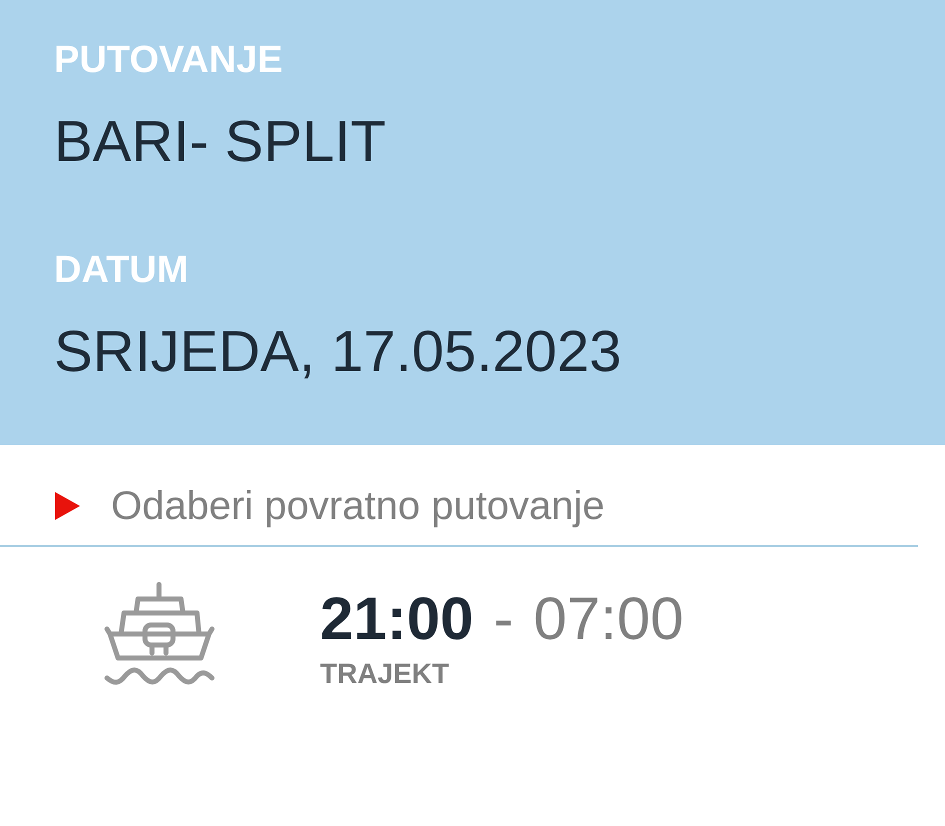 This screenshot has width=945, height=826. What do you see at coordinates (159, 633) in the screenshot?
I see `ferry-icon` at bounding box center [159, 633].